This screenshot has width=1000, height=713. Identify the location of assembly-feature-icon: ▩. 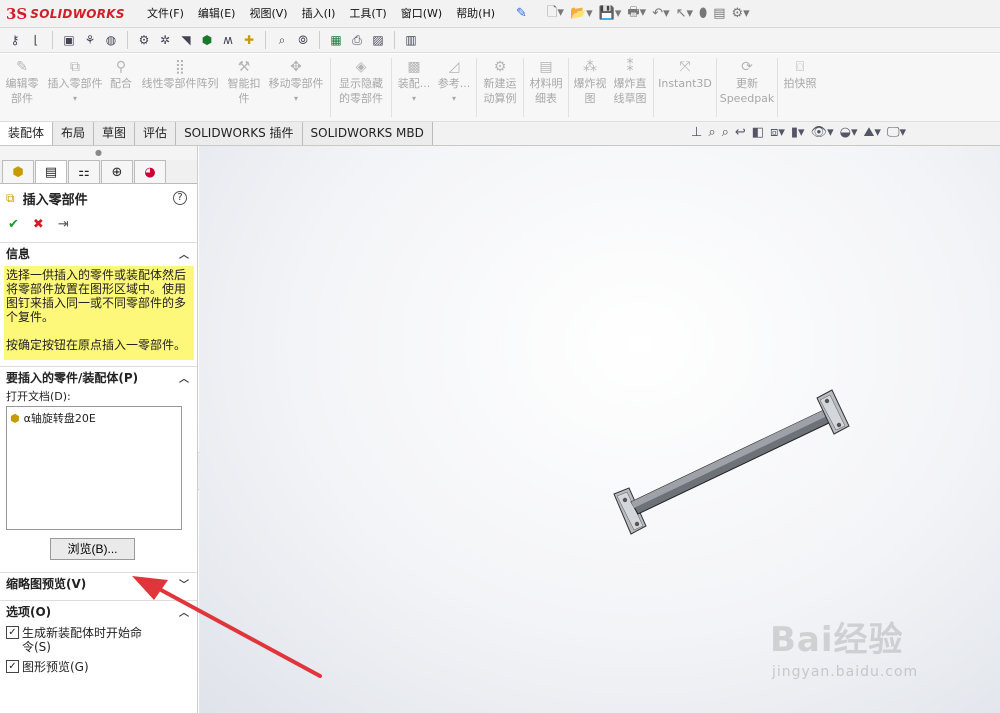
(414, 67).